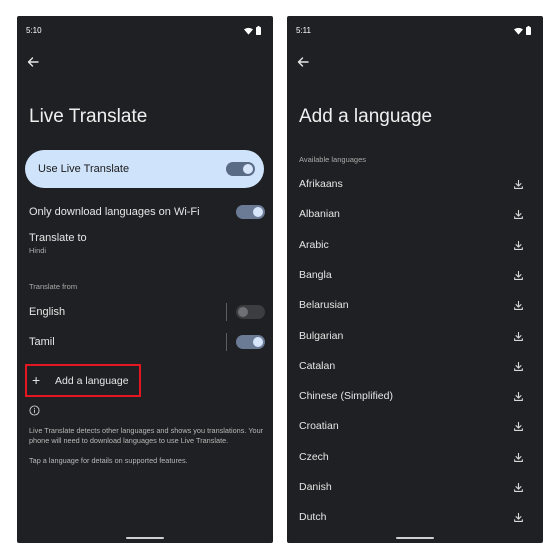  Describe the element at coordinates (88, 116) in the screenshot. I see `page-title: Live Translate` at that location.